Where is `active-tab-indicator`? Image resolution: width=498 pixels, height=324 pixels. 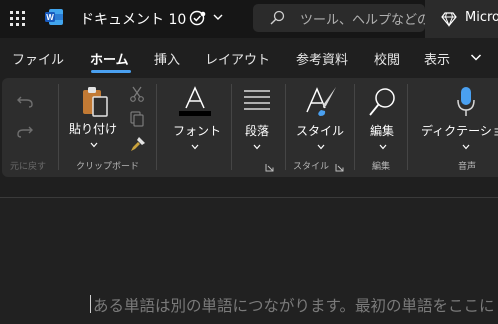 active-tab-indicator is located at coordinates (111, 71).